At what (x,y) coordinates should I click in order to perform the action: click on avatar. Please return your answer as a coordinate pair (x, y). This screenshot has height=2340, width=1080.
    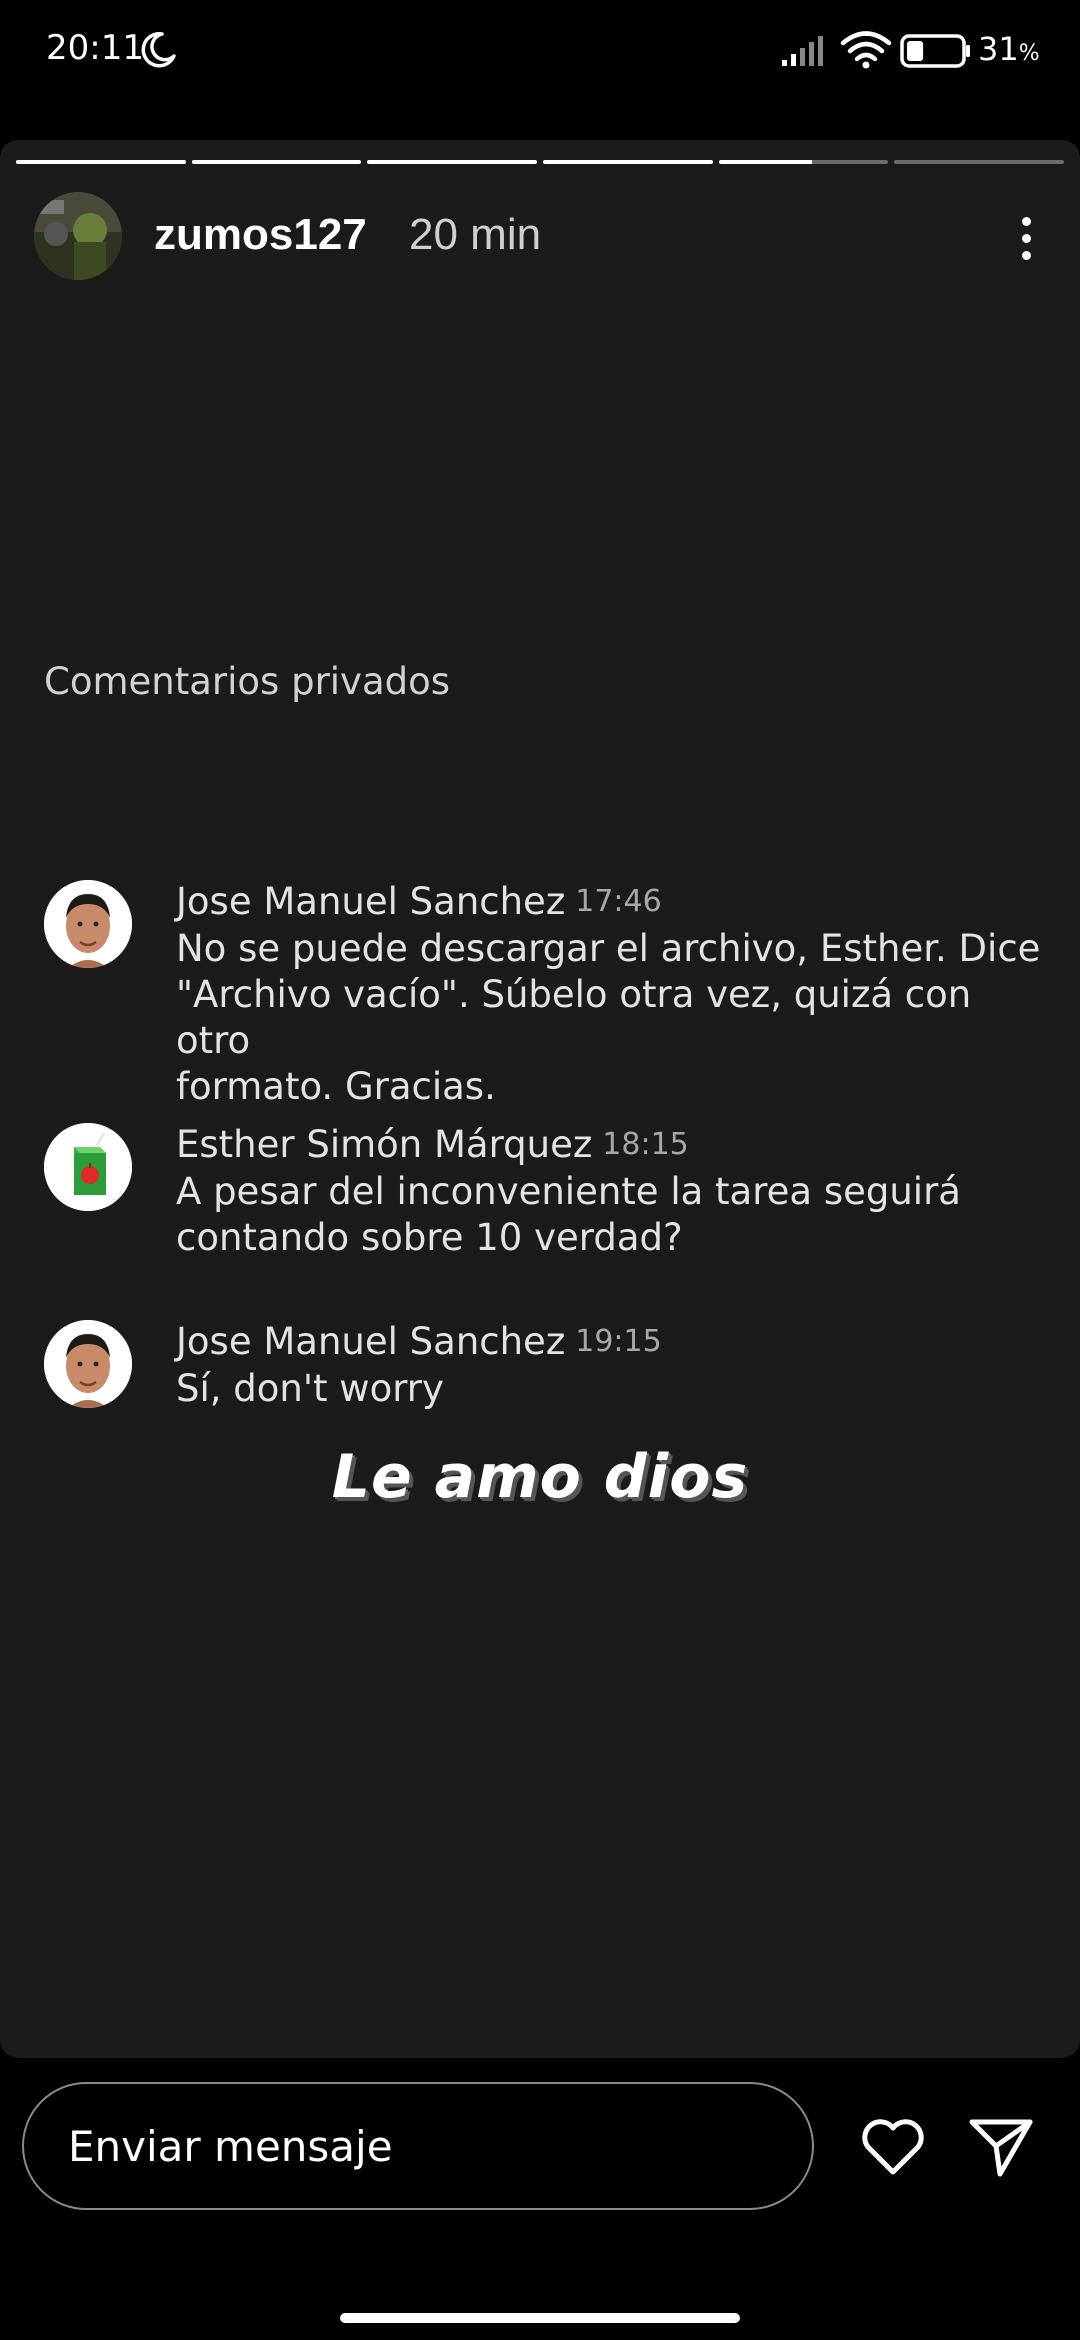
    Looking at the image, I should click on (78, 236).